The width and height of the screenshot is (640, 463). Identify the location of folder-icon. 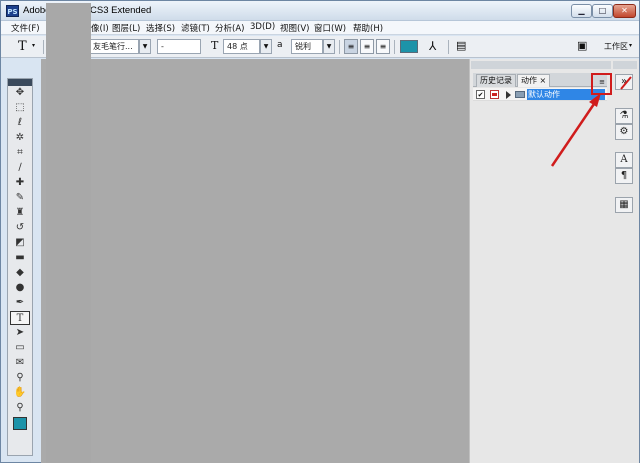
(520, 94).